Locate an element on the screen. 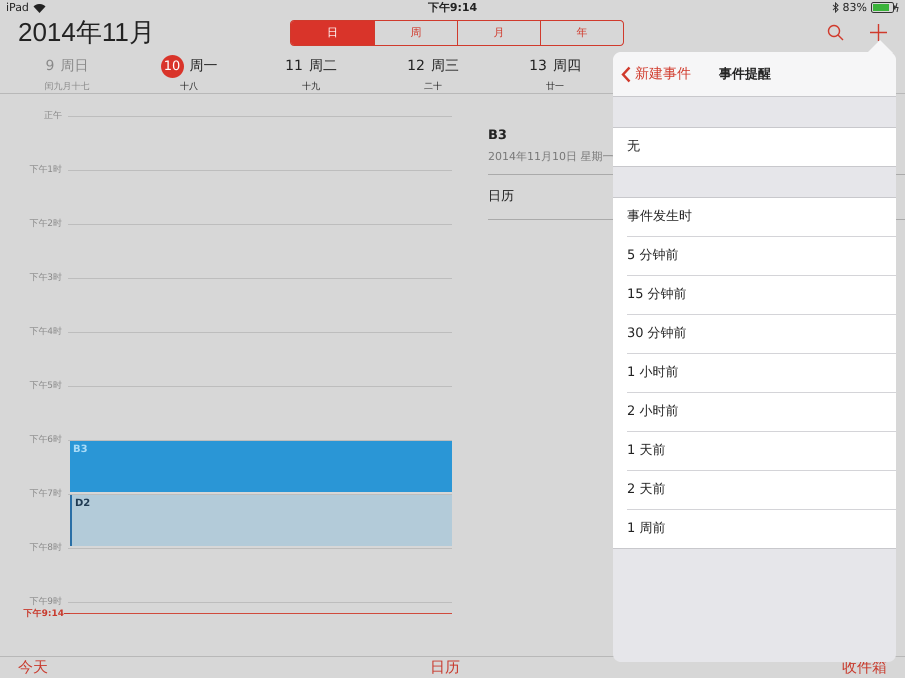 The width and height of the screenshot is (905, 678). lunar-date: 二十 is located at coordinates (433, 86).